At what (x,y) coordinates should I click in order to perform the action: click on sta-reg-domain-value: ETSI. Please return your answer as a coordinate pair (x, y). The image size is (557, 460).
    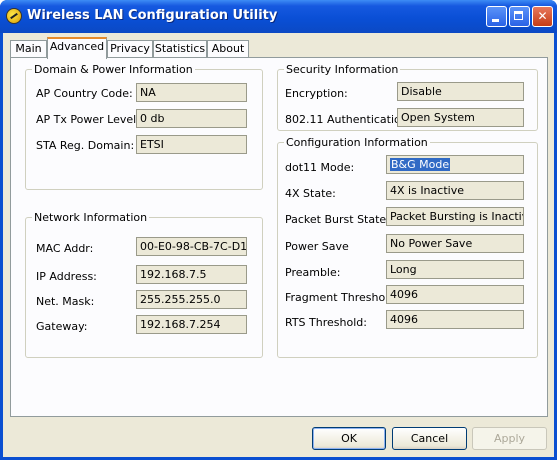
    Looking at the image, I should click on (191, 144).